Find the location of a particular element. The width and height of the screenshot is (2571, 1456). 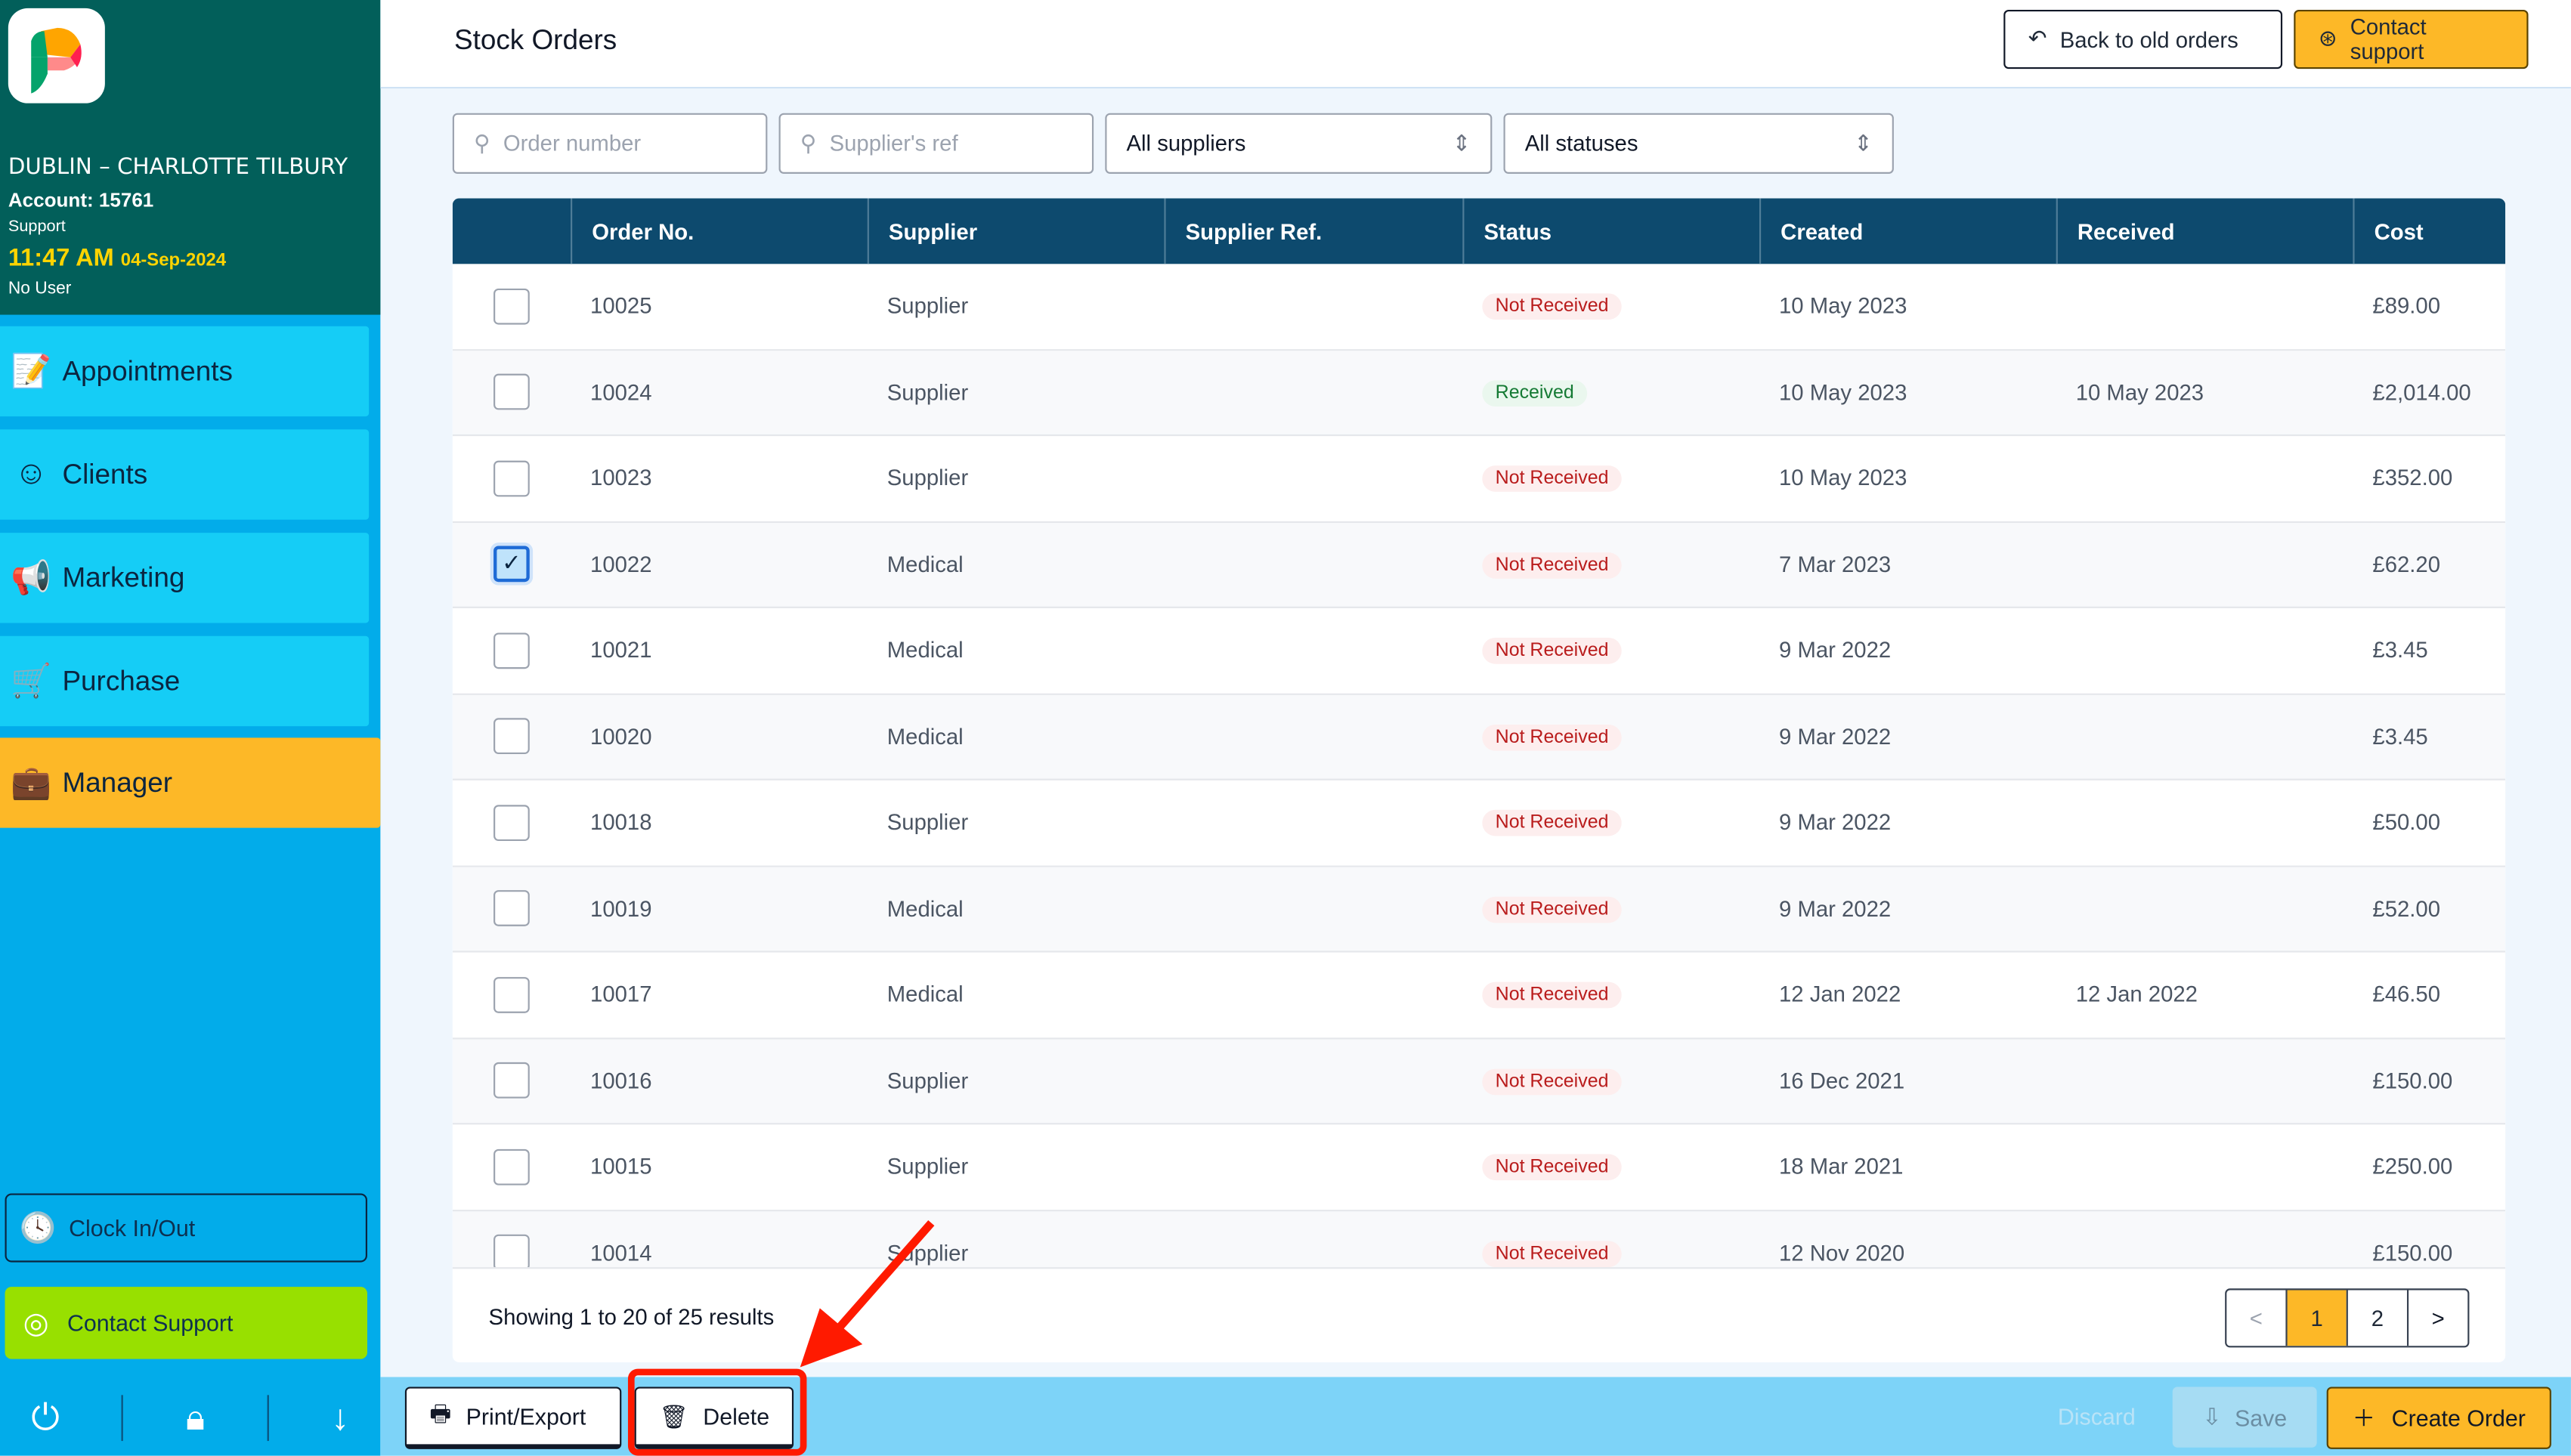

create-order-button: ＋ Create Order is located at coordinates (2439, 1417).